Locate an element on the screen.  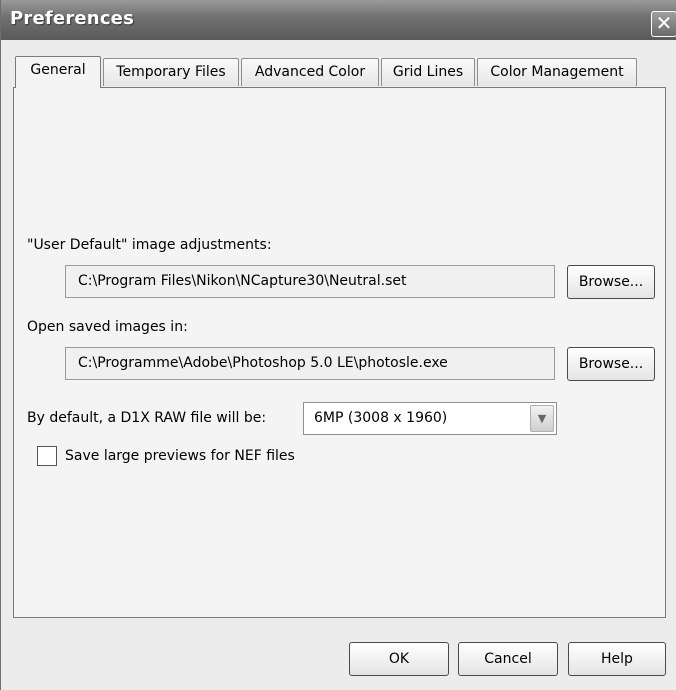
open-saved-label: Open saved images in: is located at coordinates (107, 327).